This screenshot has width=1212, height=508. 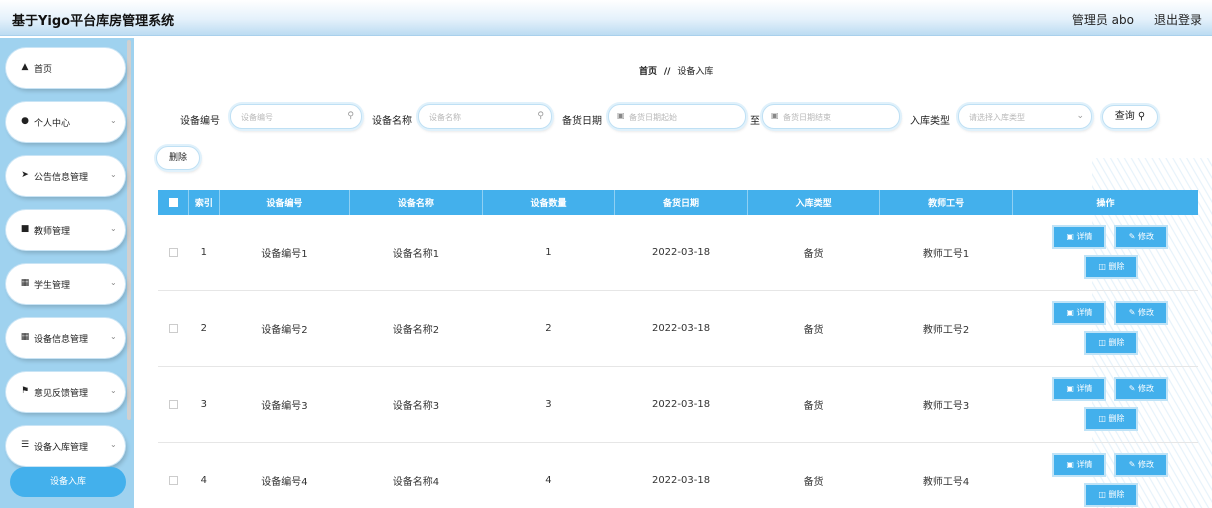 I want to click on sidebar-item-student: ▦ 学生管理 ⌄, so click(x=65, y=284).